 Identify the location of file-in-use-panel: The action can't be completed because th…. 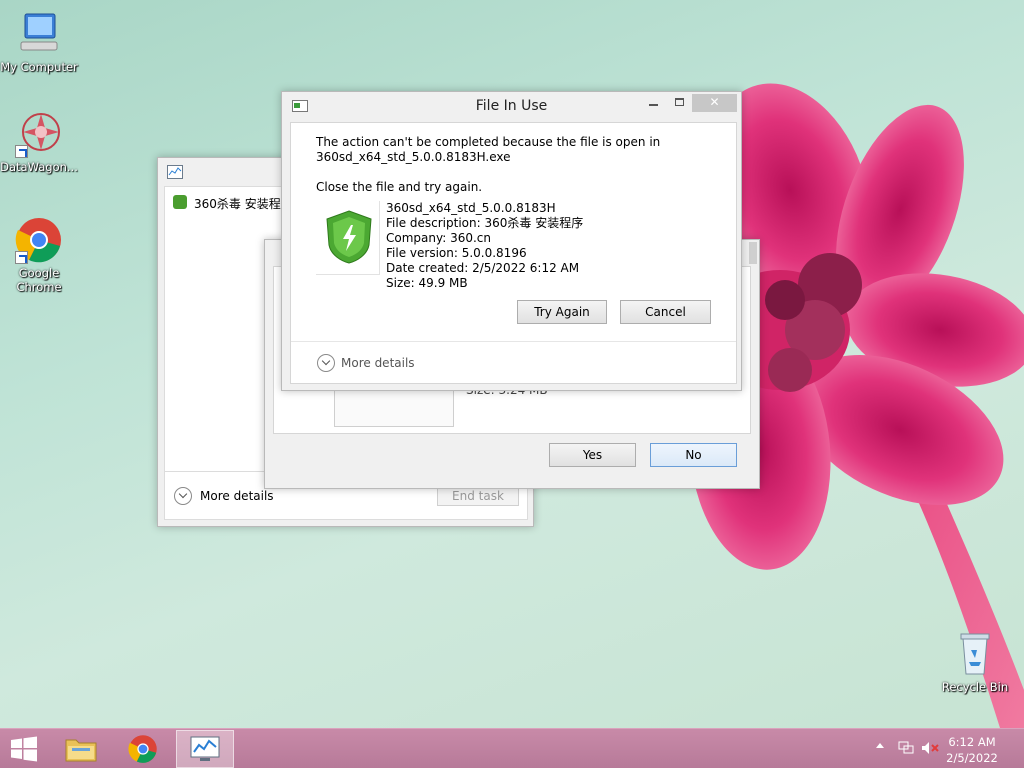
(513, 253).